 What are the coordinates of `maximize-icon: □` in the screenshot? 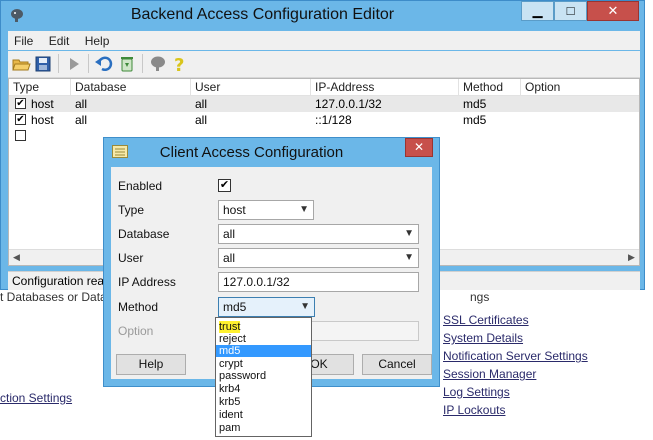 It's located at (570, 10).